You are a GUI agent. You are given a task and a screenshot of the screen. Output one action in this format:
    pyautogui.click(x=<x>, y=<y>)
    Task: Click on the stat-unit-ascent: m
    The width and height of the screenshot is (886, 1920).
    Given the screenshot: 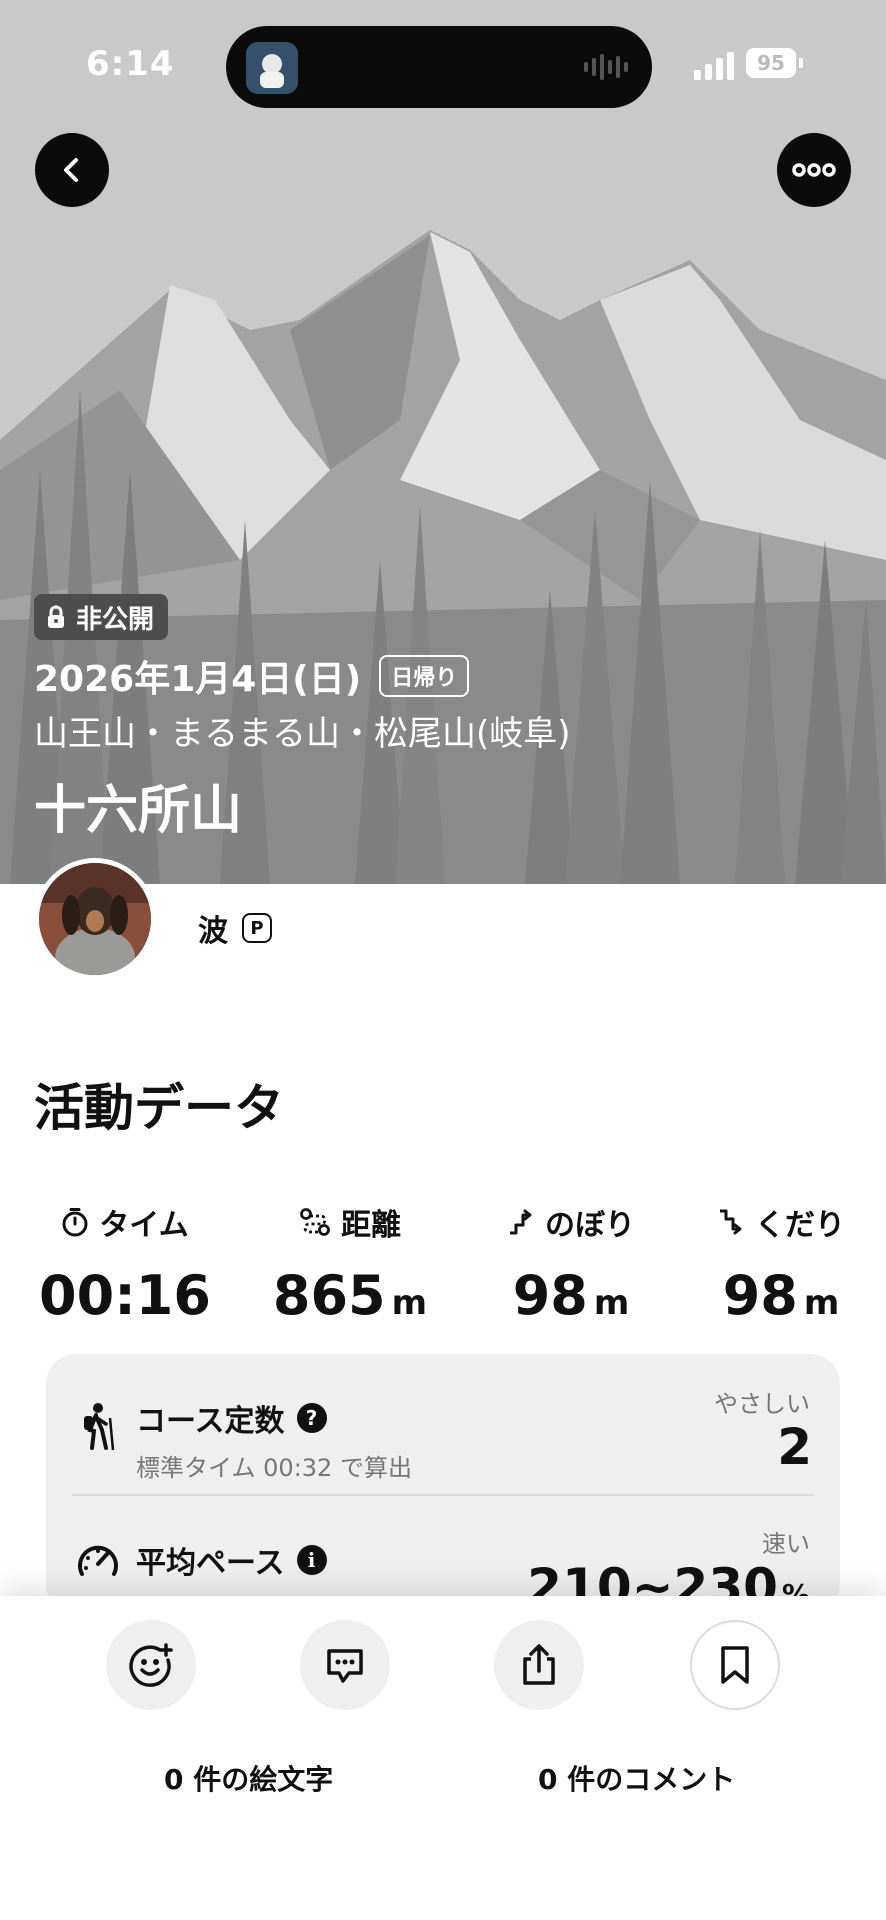 What is the action you would take?
    pyautogui.click(x=611, y=1303)
    